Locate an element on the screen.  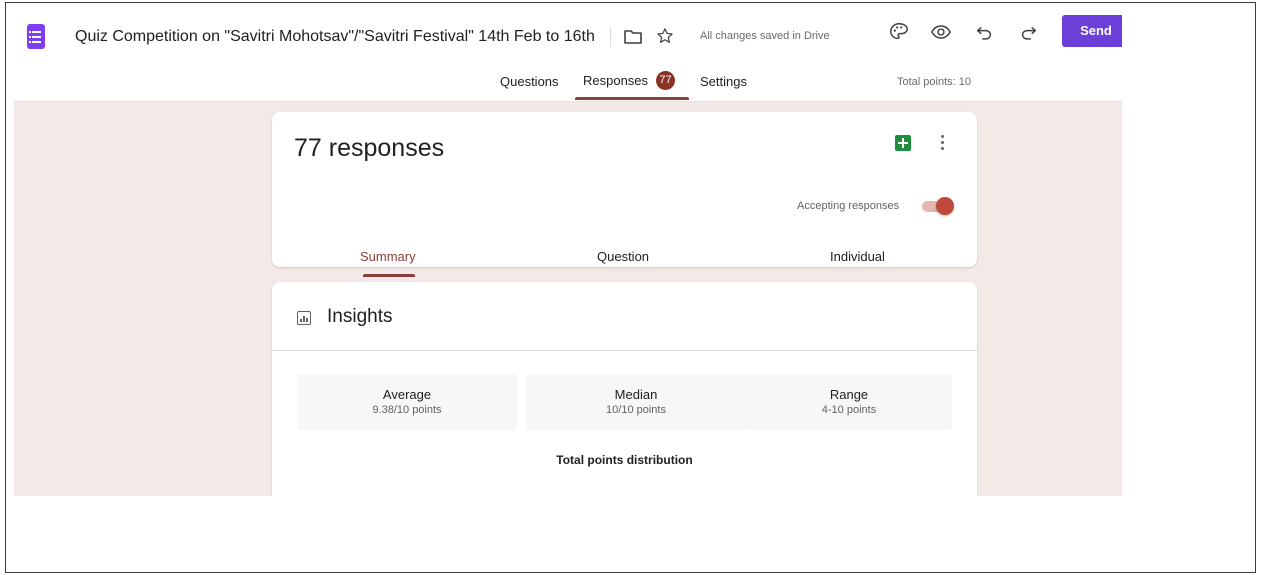
active-subtab-indicator is located at coordinates (389, 275).